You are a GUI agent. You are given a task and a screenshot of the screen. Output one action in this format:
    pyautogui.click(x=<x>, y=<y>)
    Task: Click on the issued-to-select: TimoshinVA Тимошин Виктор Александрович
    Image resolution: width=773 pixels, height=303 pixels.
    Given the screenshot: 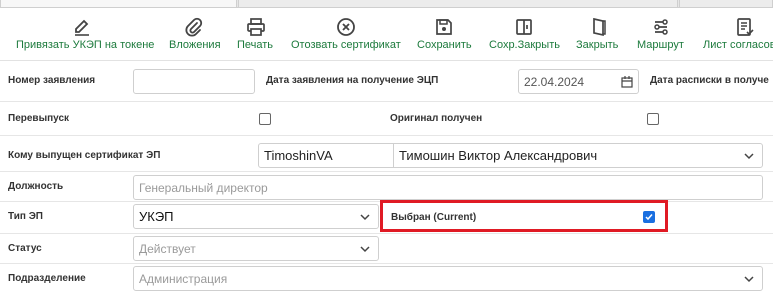 What is the action you would take?
    pyautogui.click(x=510, y=155)
    